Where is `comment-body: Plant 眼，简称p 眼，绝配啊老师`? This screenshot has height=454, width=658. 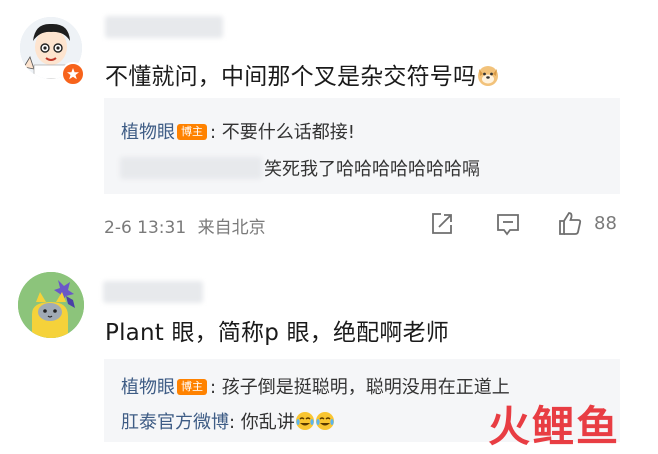 comment-body: Plant 眼，简称p 眼，绝配啊老师 is located at coordinates (277, 333).